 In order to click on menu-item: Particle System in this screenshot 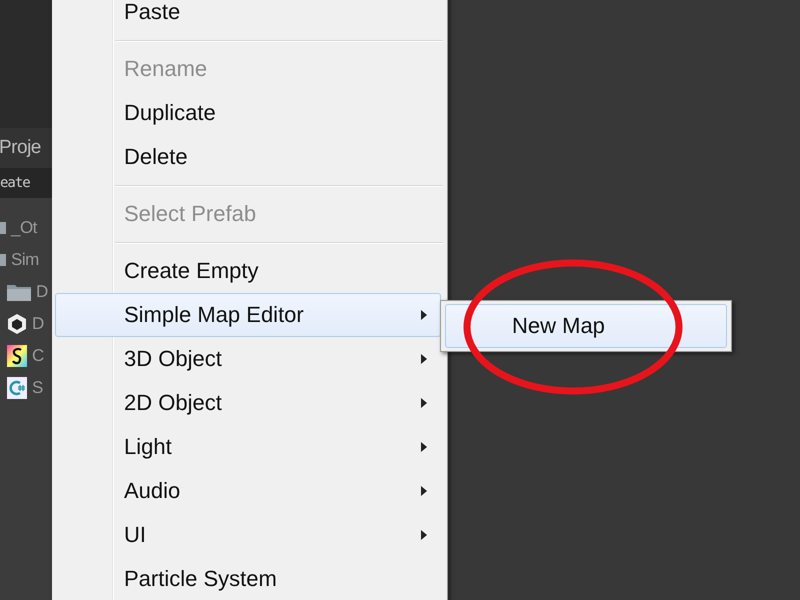, I will do `click(251, 578)`.